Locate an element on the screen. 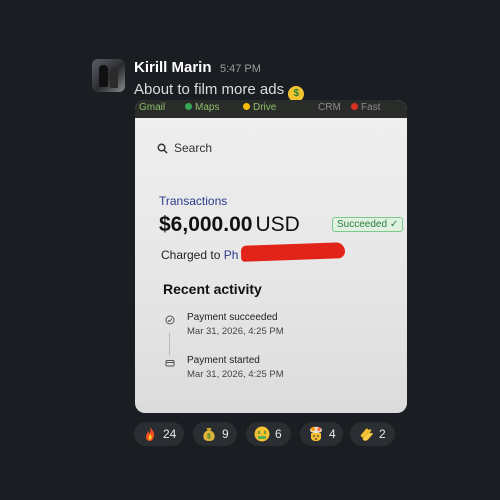 This screenshot has width=500, height=500. charged-to: Charged to Ph is located at coordinates (199, 255).